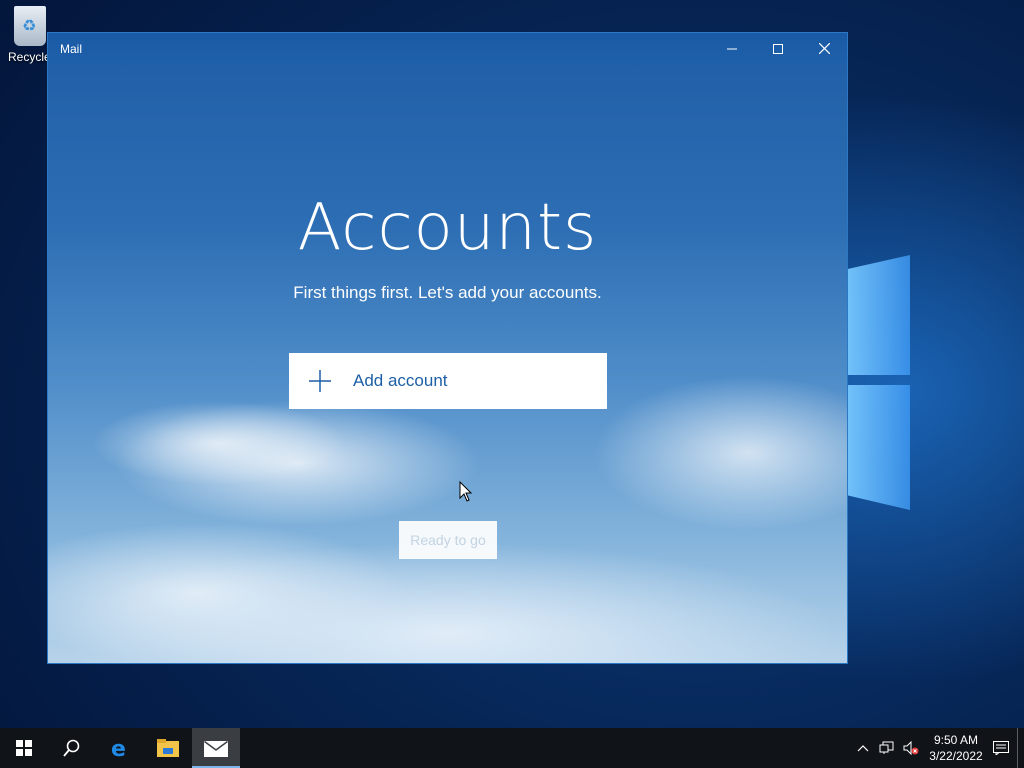 The height and width of the screenshot is (768, 1024). I want to click on search-icon, so click(71, 748).